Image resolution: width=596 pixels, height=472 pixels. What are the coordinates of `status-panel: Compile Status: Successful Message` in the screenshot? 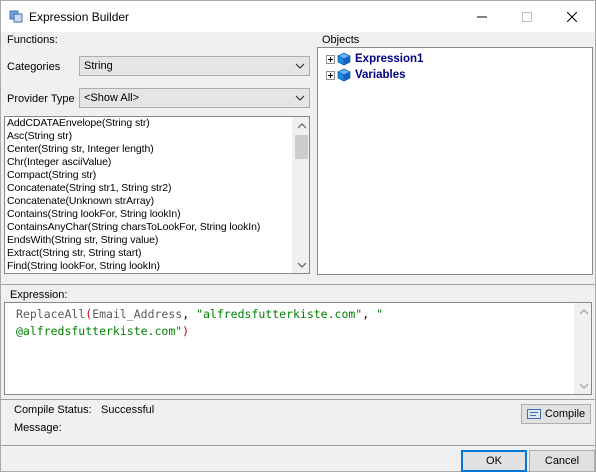 It's located at (298, 422).